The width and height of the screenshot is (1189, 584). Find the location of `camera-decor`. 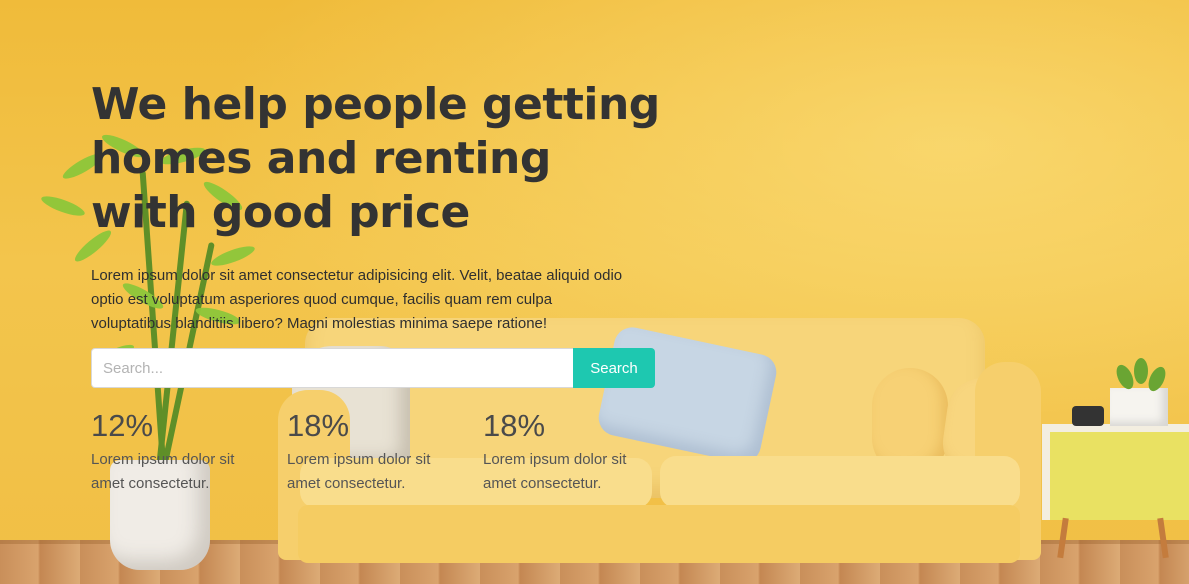

camera-decor is located at coordinates (1088, 416).